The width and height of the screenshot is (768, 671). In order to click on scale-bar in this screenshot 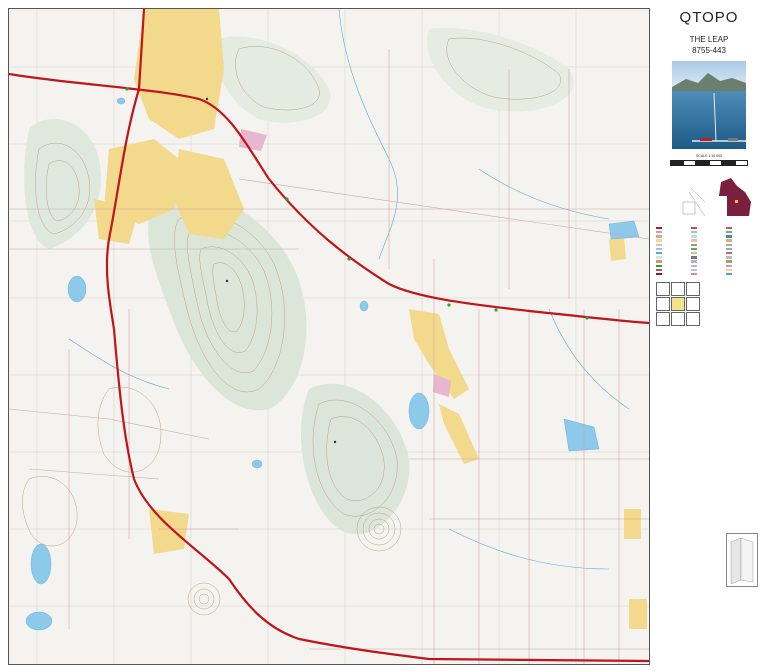, I will do `click(709, 163)`.